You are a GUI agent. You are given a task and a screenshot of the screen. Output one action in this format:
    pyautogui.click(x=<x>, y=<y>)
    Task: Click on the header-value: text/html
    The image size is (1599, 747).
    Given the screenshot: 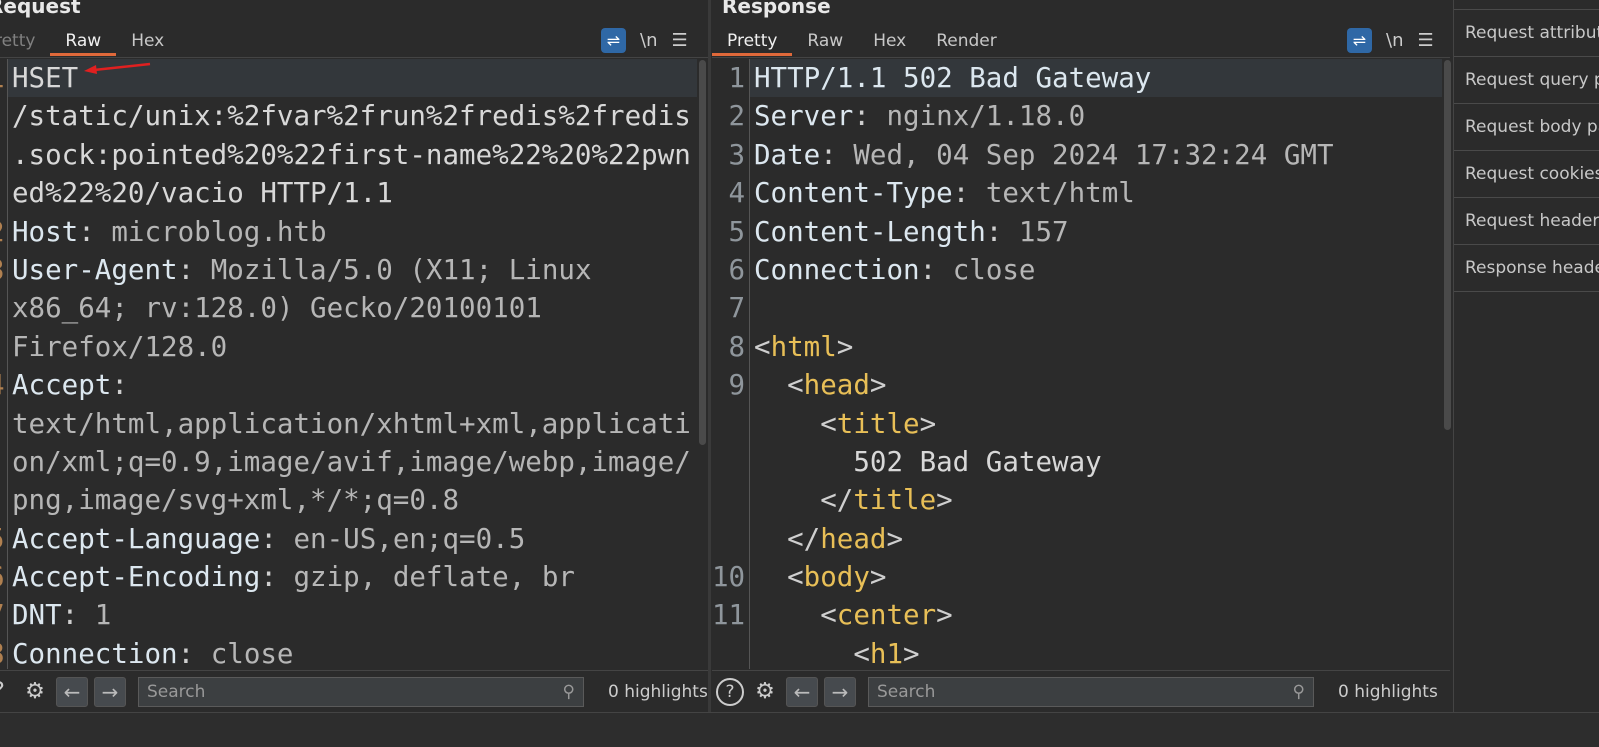 What is the action you would take?
    pyautogui.click(x=1060, y=193)
    